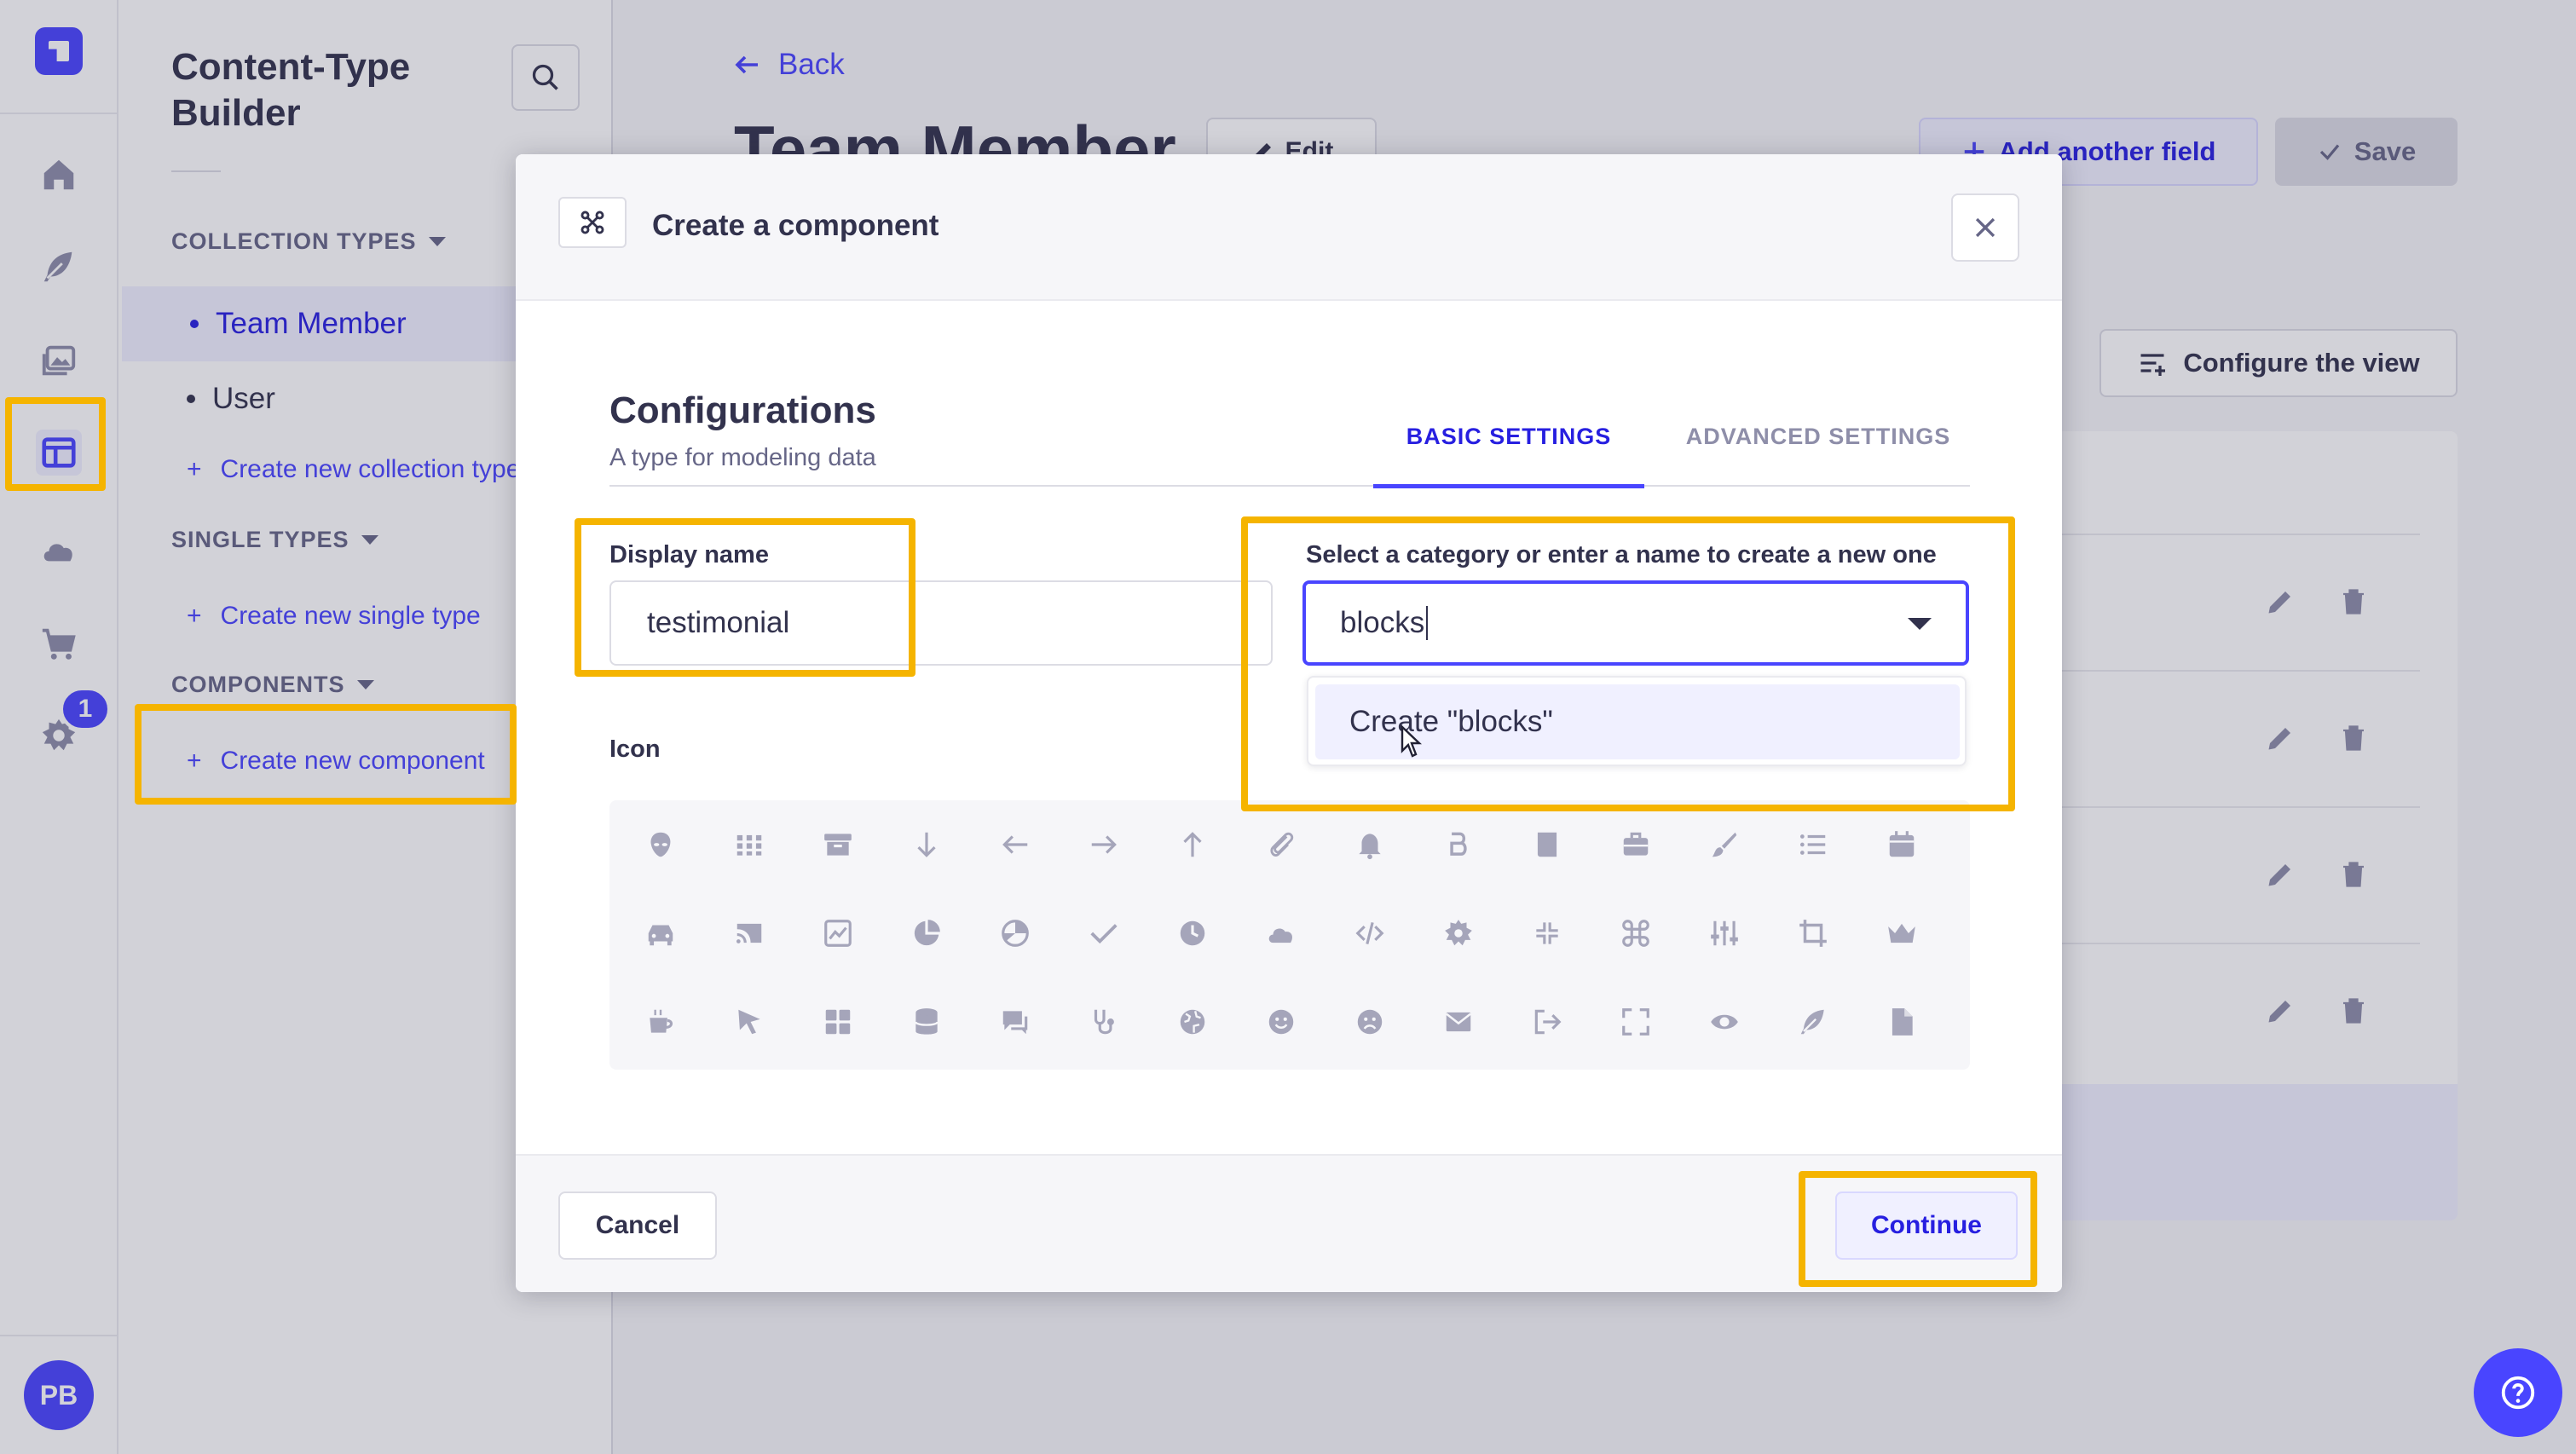 The height and width of the screenshot is (1454, 2576). What do you see at coordinates (1103, 844) in the screenshot?
I see `arrow-right-icon` at bounding box center [1103, 844].